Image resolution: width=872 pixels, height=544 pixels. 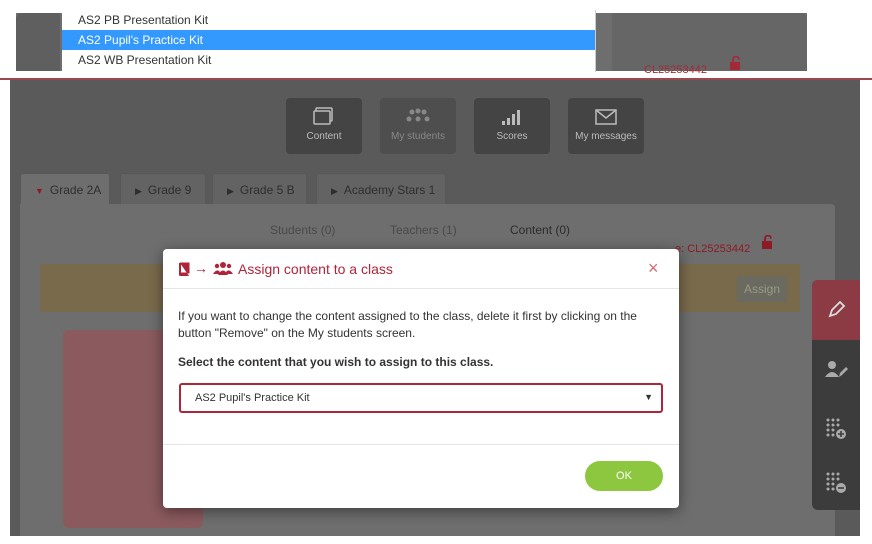 I want to click on chevron-down-icon: ▼, so click(x=648, y=397).